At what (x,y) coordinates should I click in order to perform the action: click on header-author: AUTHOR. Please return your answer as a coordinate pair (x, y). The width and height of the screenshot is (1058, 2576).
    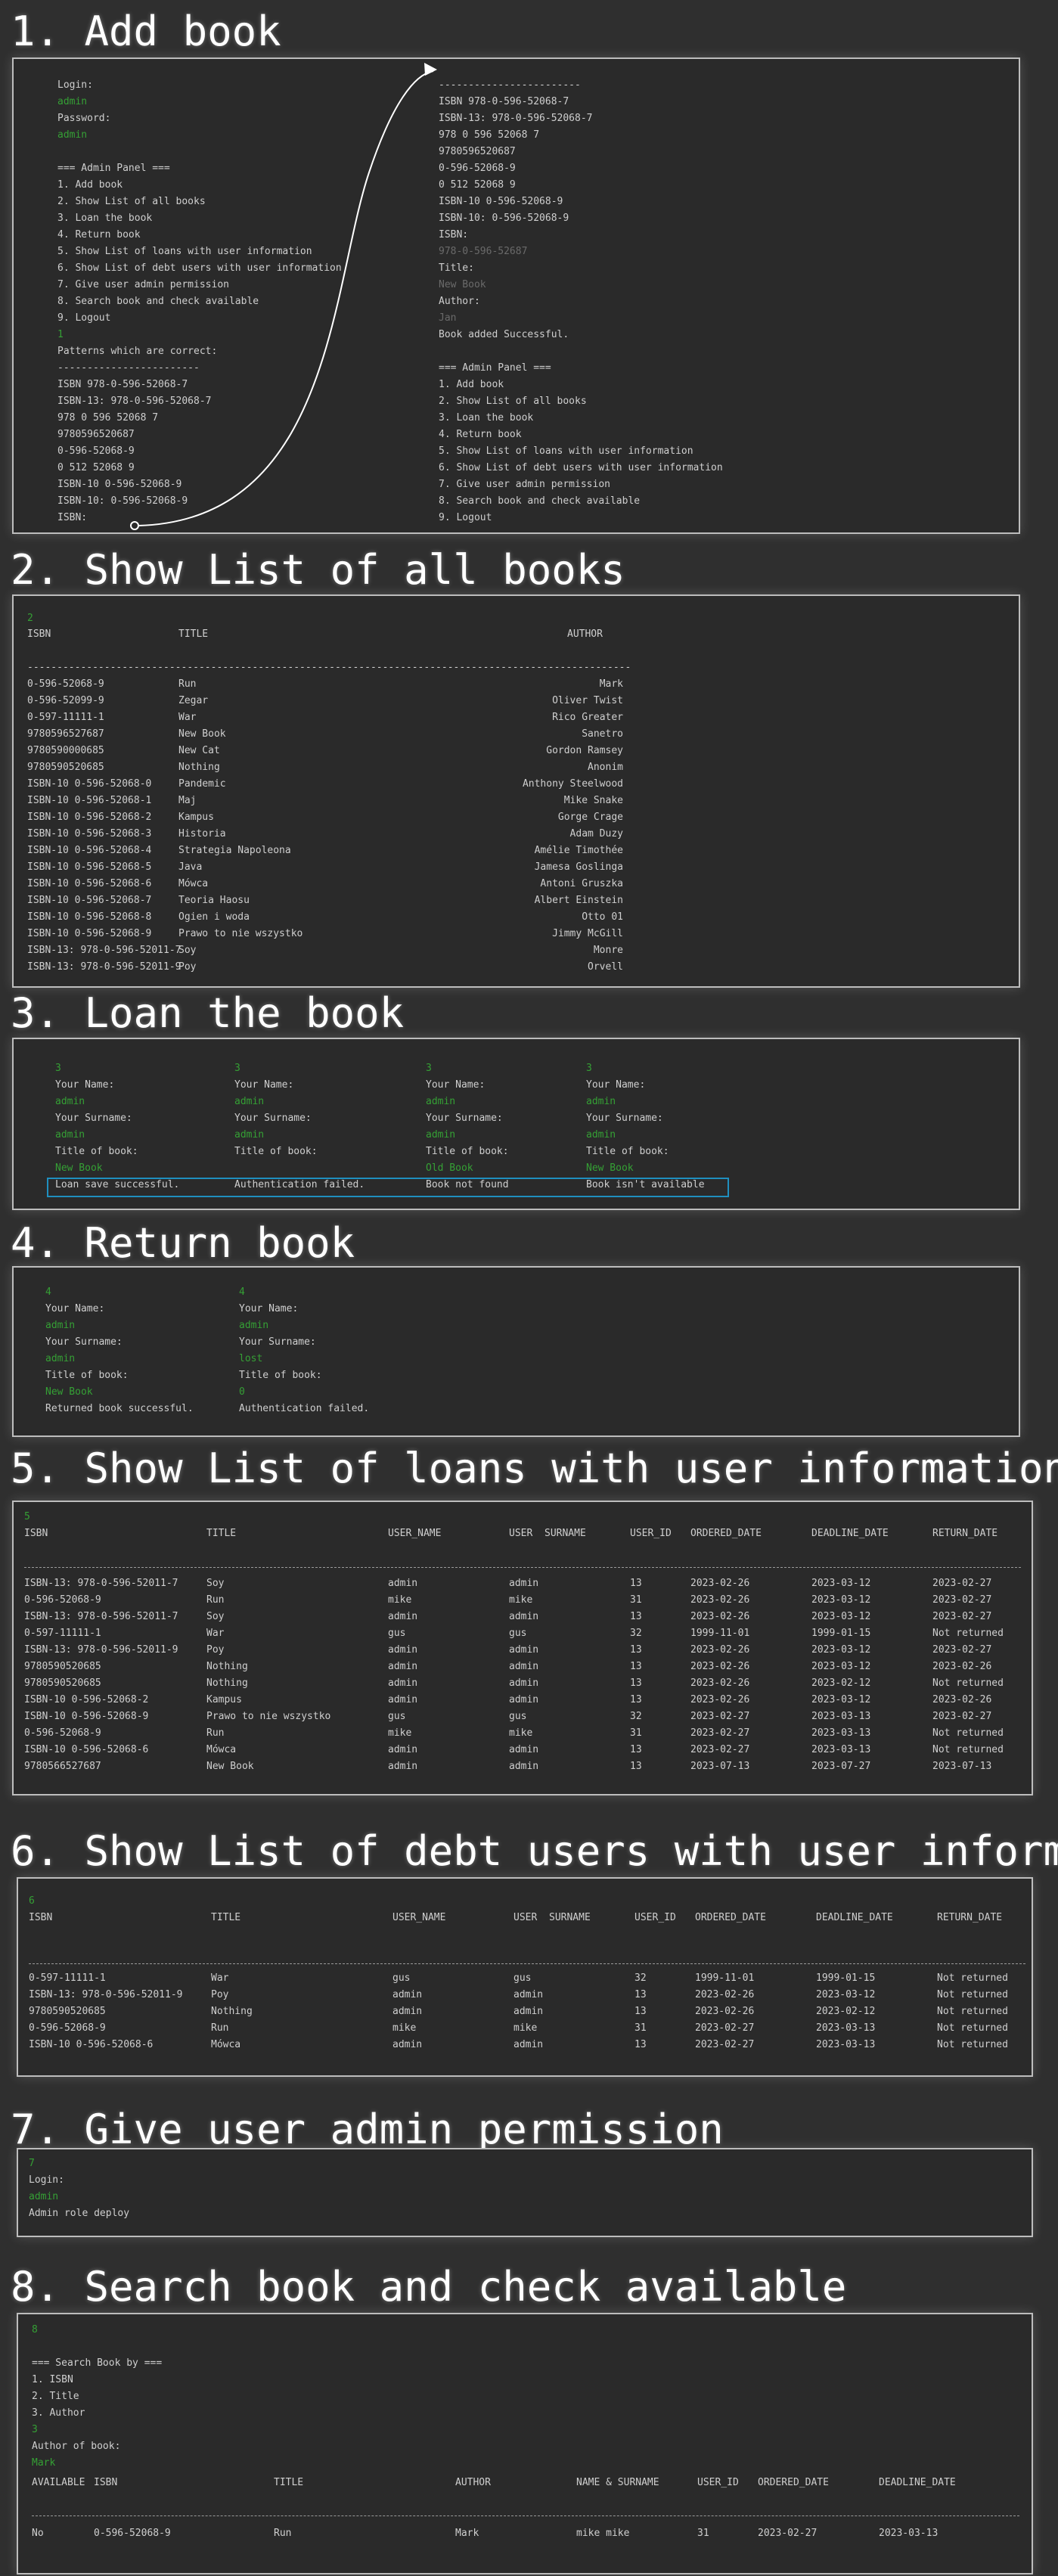
    Looking at the image, I should click on (473, 2482).